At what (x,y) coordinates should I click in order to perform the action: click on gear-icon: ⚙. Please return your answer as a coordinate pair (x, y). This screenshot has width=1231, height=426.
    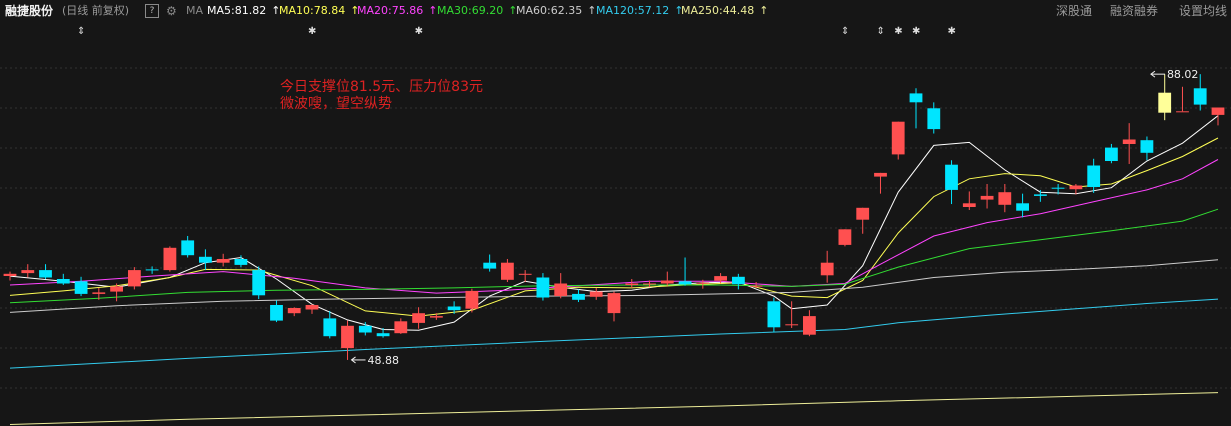
    Looking at the image, I should click on (171, 11).